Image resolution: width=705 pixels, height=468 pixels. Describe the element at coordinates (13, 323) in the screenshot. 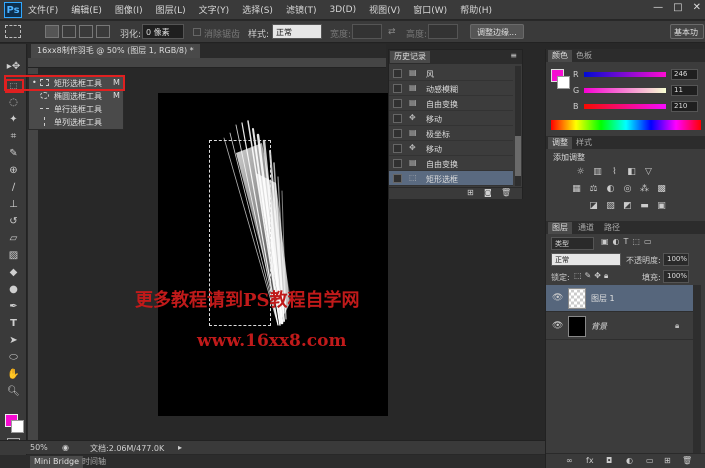

I see `type-tool-icon: T` at that location.